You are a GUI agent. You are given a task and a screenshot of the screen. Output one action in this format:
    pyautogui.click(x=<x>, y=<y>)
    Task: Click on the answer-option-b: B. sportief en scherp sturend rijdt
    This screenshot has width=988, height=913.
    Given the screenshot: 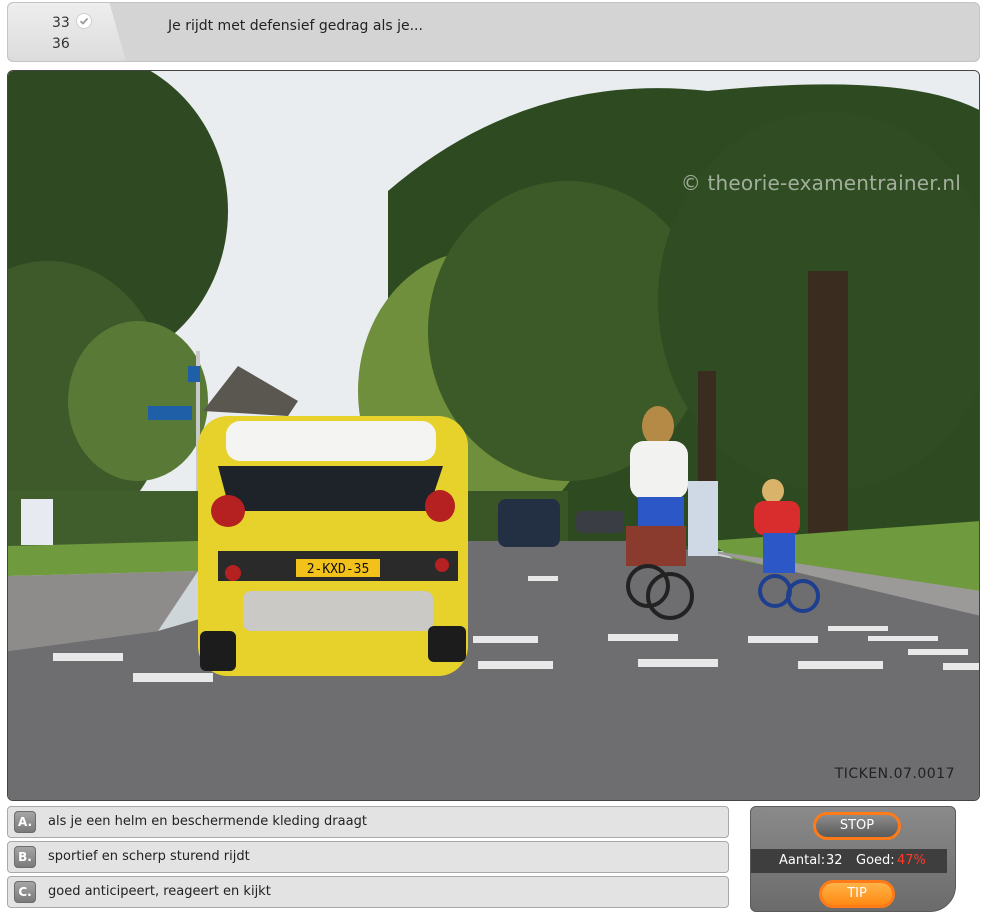 What is the action you would take?
    pyautogui.click(x=368, y=857)
    